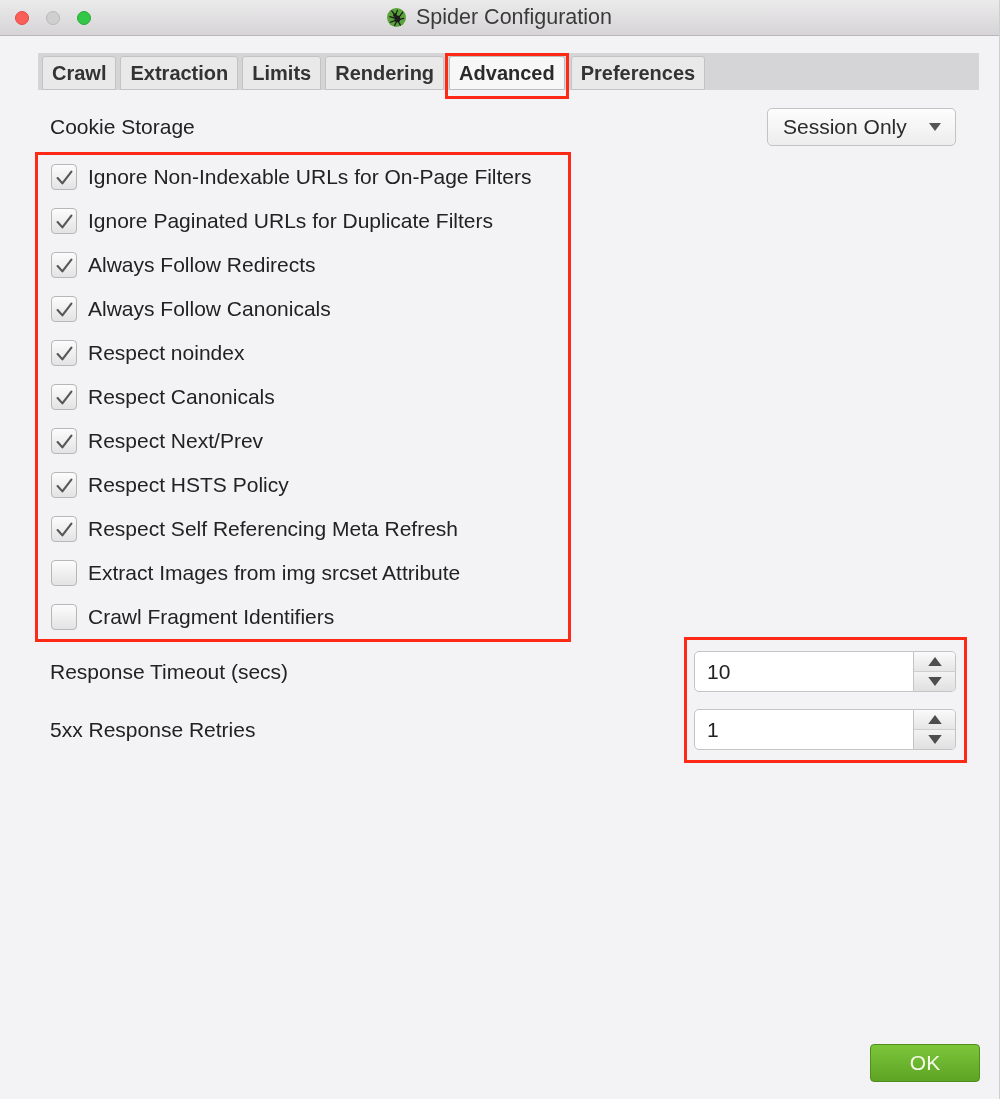  What do you see at coordinates (273, 529) in the screenshot?
I see `checkbox-label: Respect Self Referencing Meta Refresh` at bounding box center [273, 529].